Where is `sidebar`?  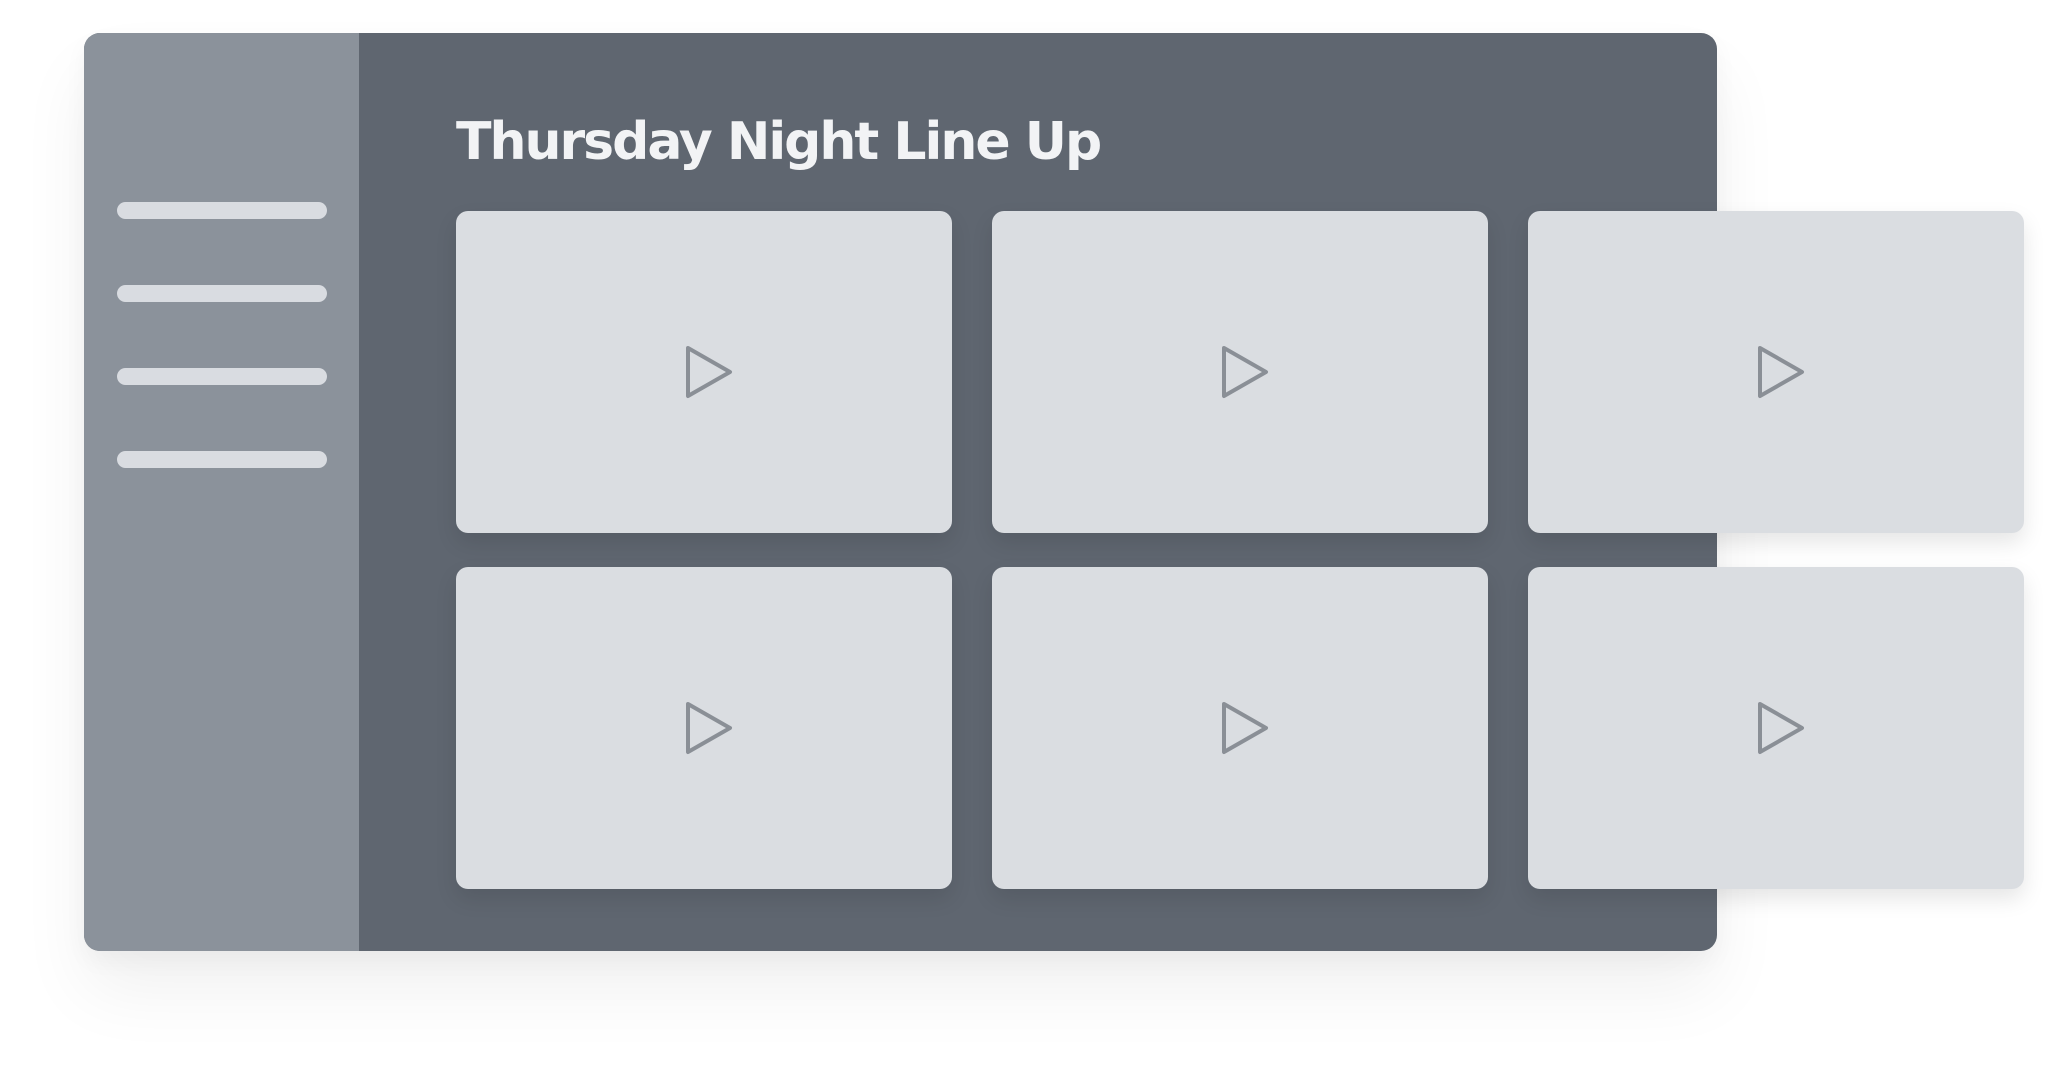
sidebar is located at coordinates (221, 492).